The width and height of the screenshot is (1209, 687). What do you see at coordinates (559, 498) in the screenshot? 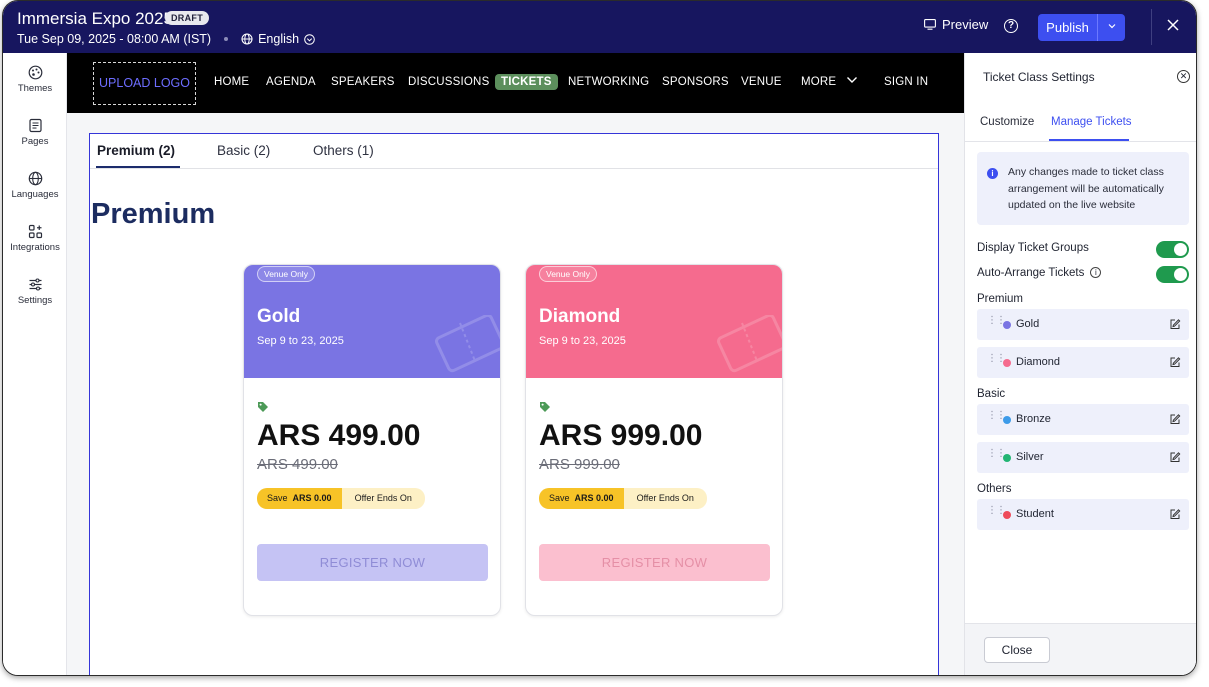
I see `save-text: Save` at bounding box center [559, 498].